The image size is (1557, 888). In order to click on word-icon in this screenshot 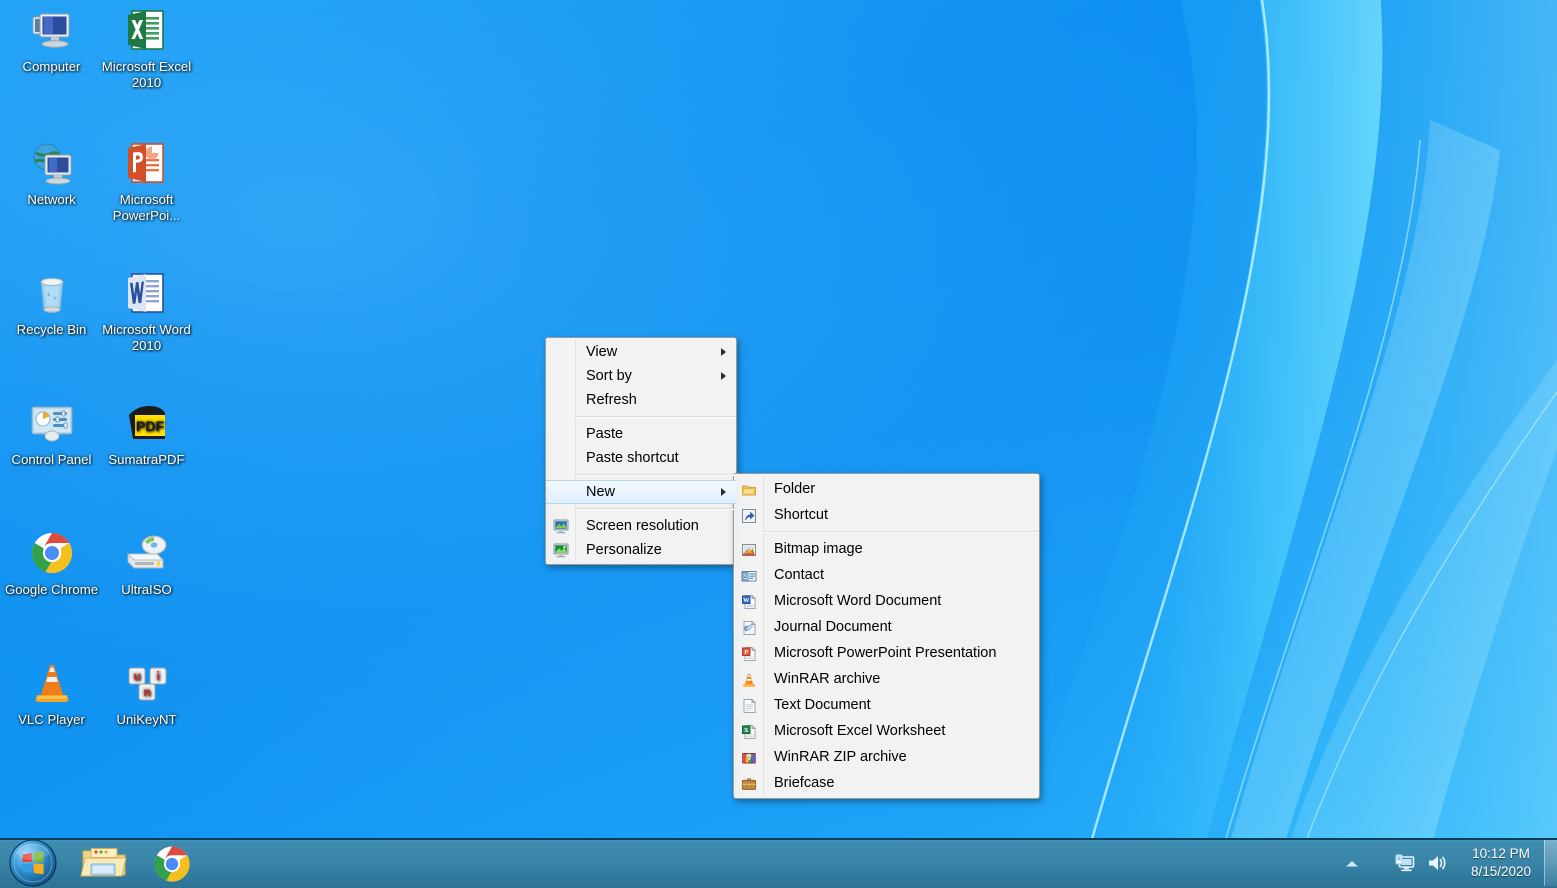, I will do `click(147, 293)`.